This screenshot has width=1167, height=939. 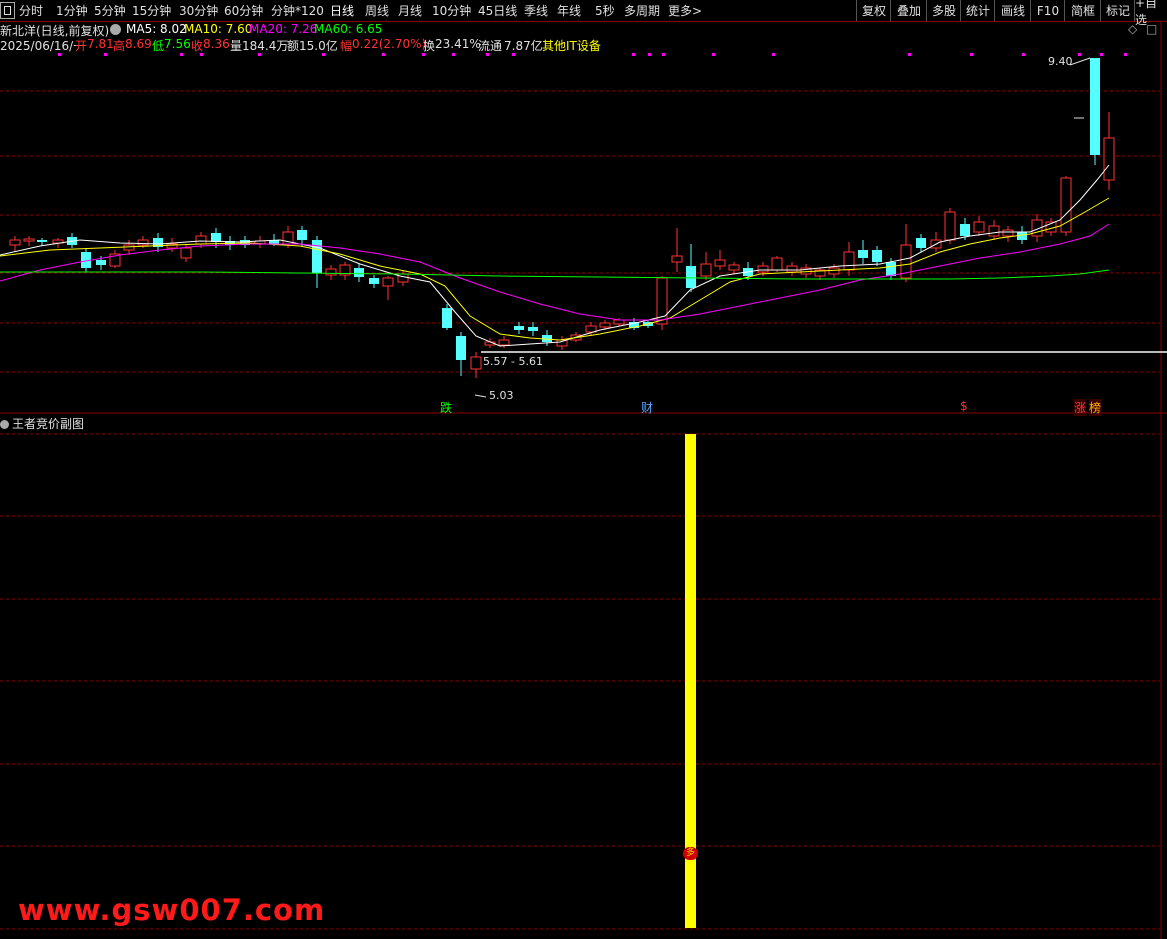 I want to click on sub-chart-header: 王者竞价副图, so click(x=42, y=423).